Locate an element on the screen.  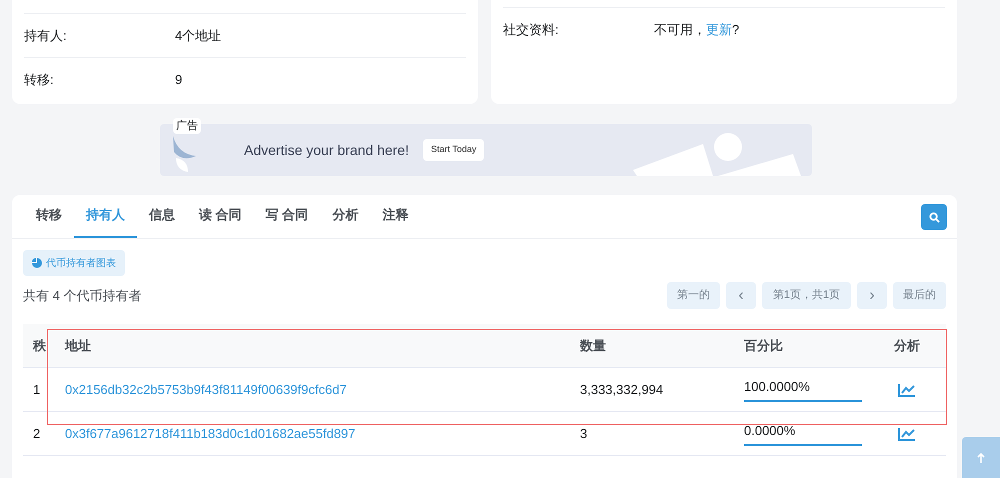
first-page-button: 第一的 is located at coordinates (693, 295).